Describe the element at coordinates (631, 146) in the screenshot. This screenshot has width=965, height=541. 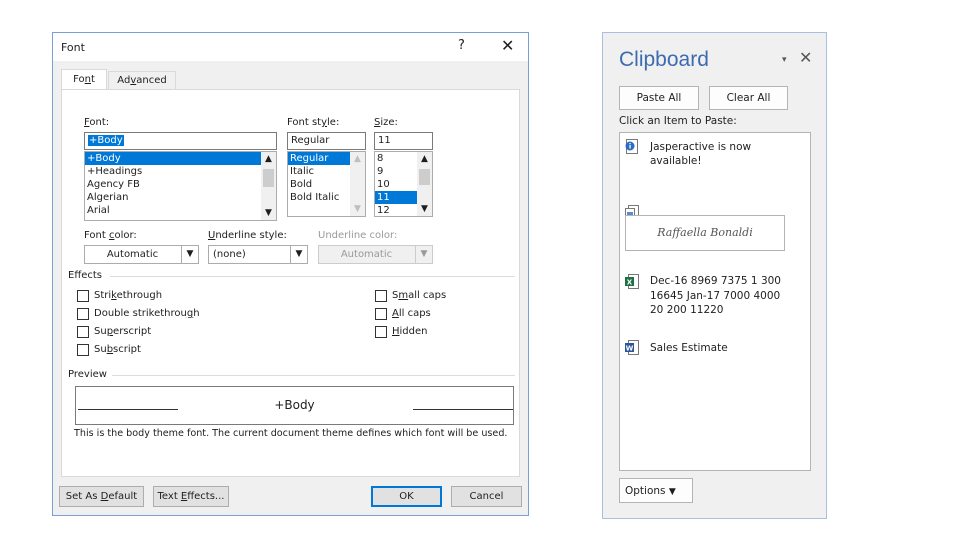
I see `info-icon` at that location.